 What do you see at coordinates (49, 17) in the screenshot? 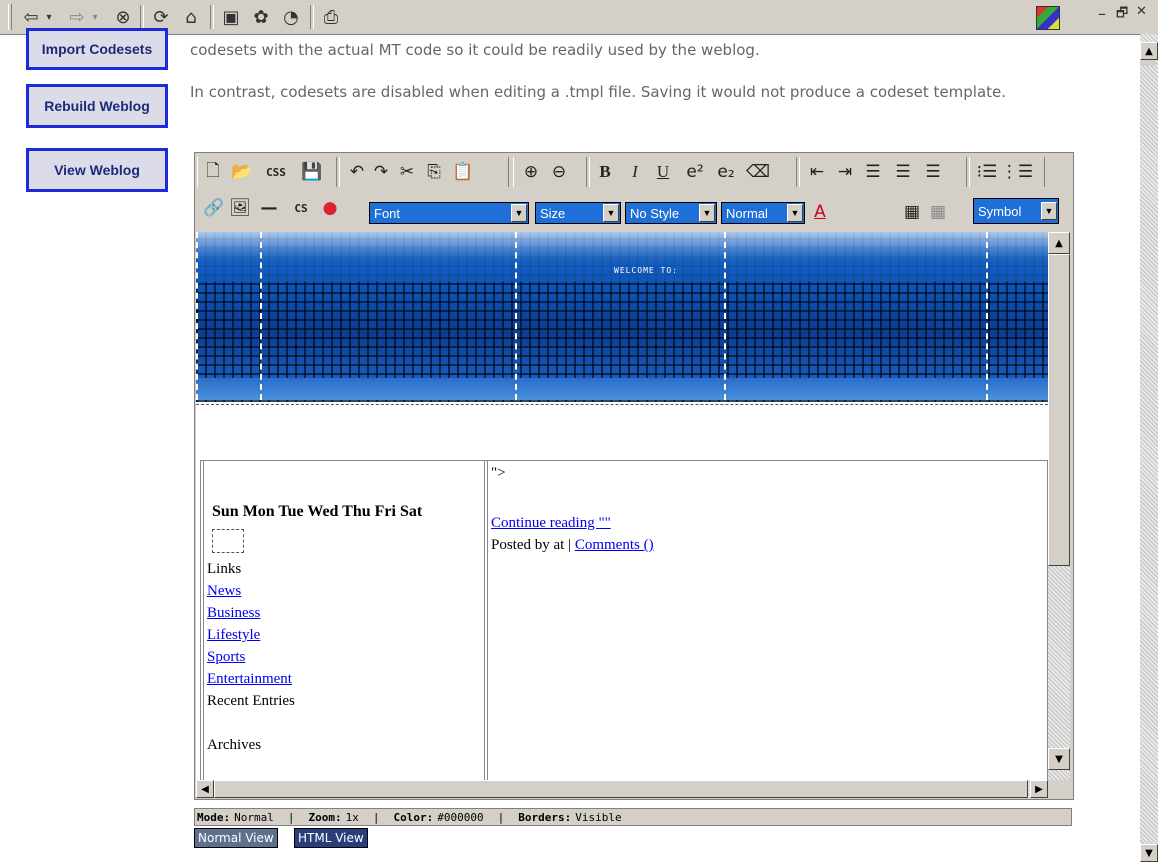
I see `back-dropdown-icon: ▾` at bounding box center [49, 17].